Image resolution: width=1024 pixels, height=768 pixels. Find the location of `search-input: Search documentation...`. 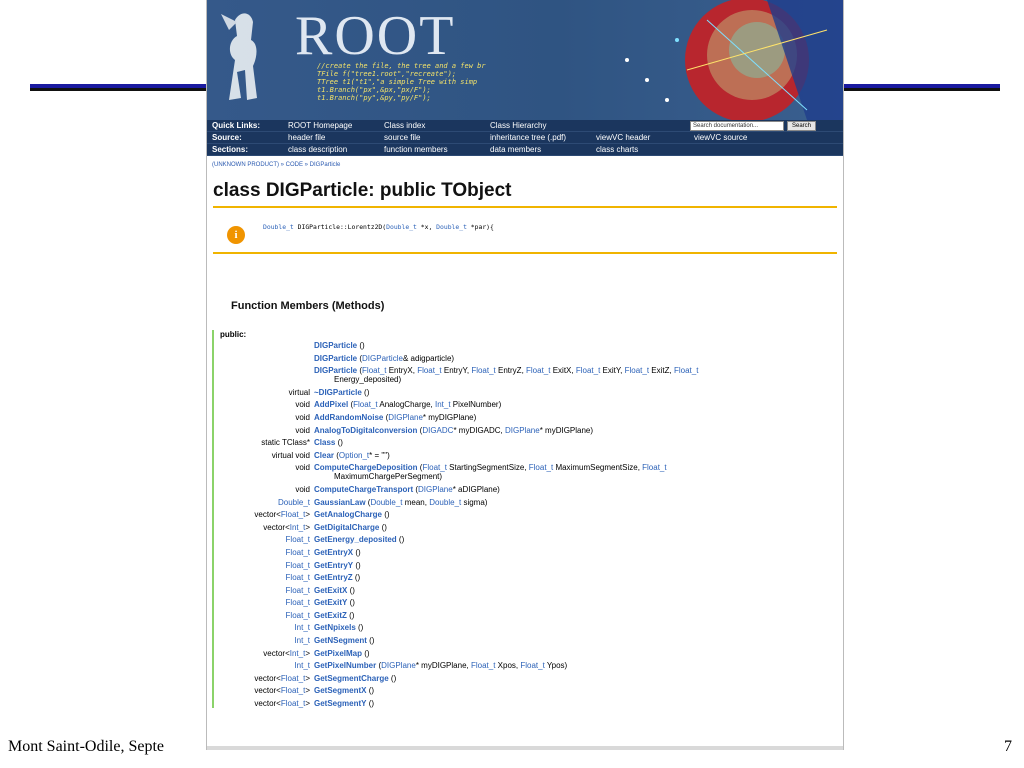

search-input: Search documentation... is located at coordinates (737, 125).